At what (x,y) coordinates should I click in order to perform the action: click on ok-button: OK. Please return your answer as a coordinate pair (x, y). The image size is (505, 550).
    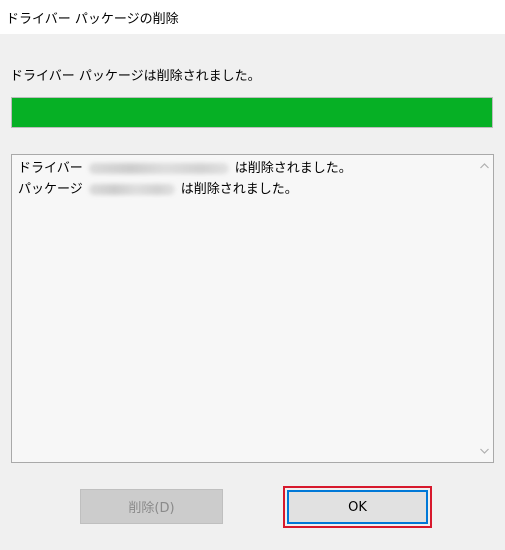
    Looking at the image, I should click on (357, 507).